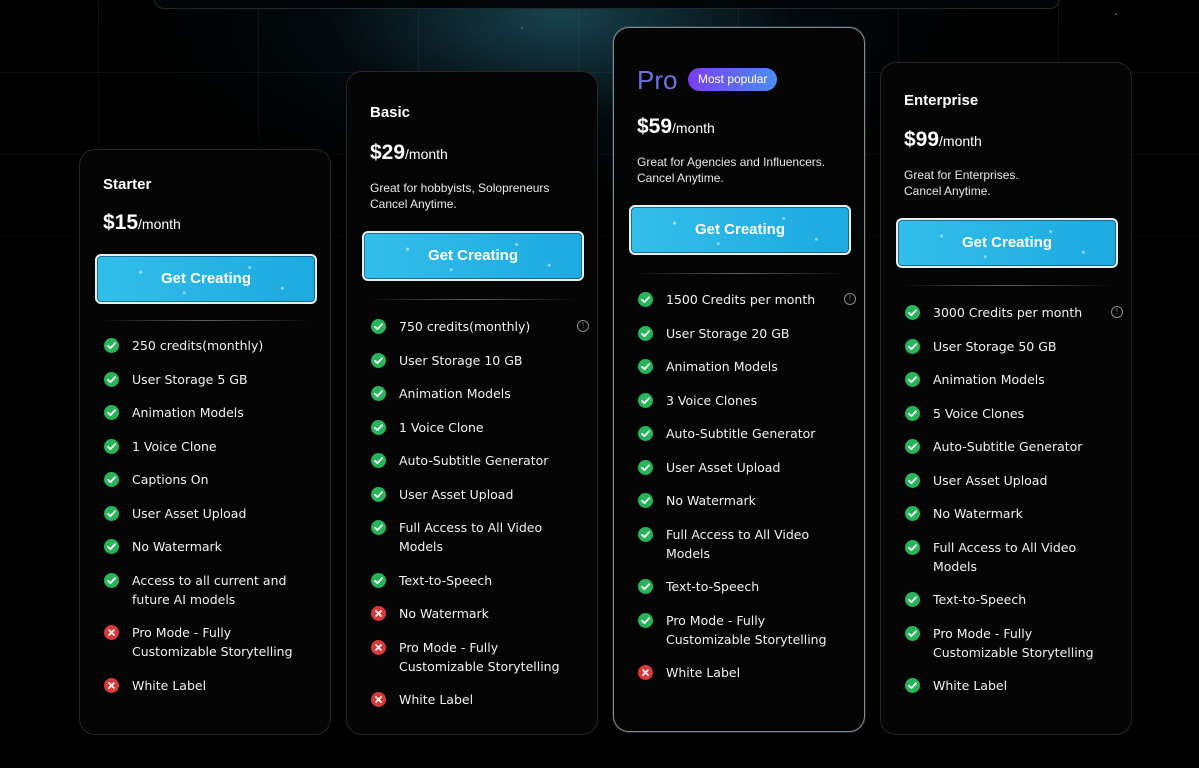  Describe the element at coordinates (607, 4) in the screenshot. I see `top-panel` at that location.